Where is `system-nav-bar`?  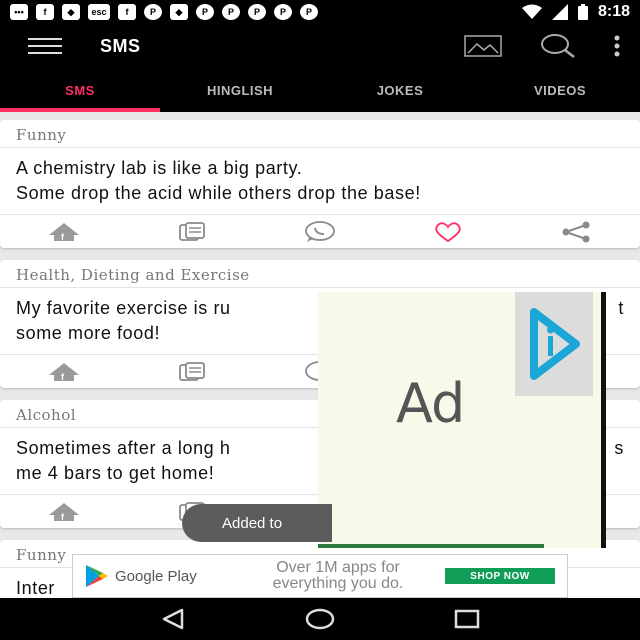
system-nav-bar is located at coordinates (320, 619).